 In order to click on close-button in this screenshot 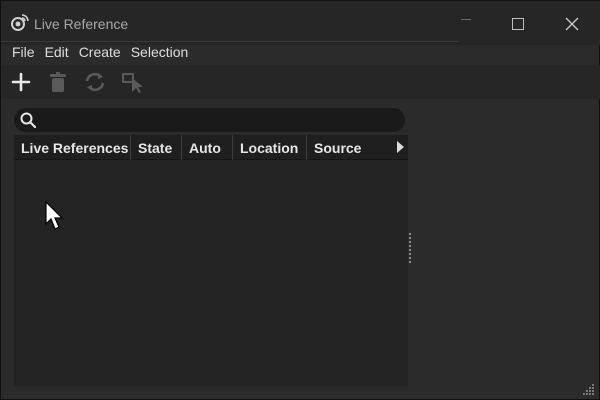, I will do `click(572, 24)`.